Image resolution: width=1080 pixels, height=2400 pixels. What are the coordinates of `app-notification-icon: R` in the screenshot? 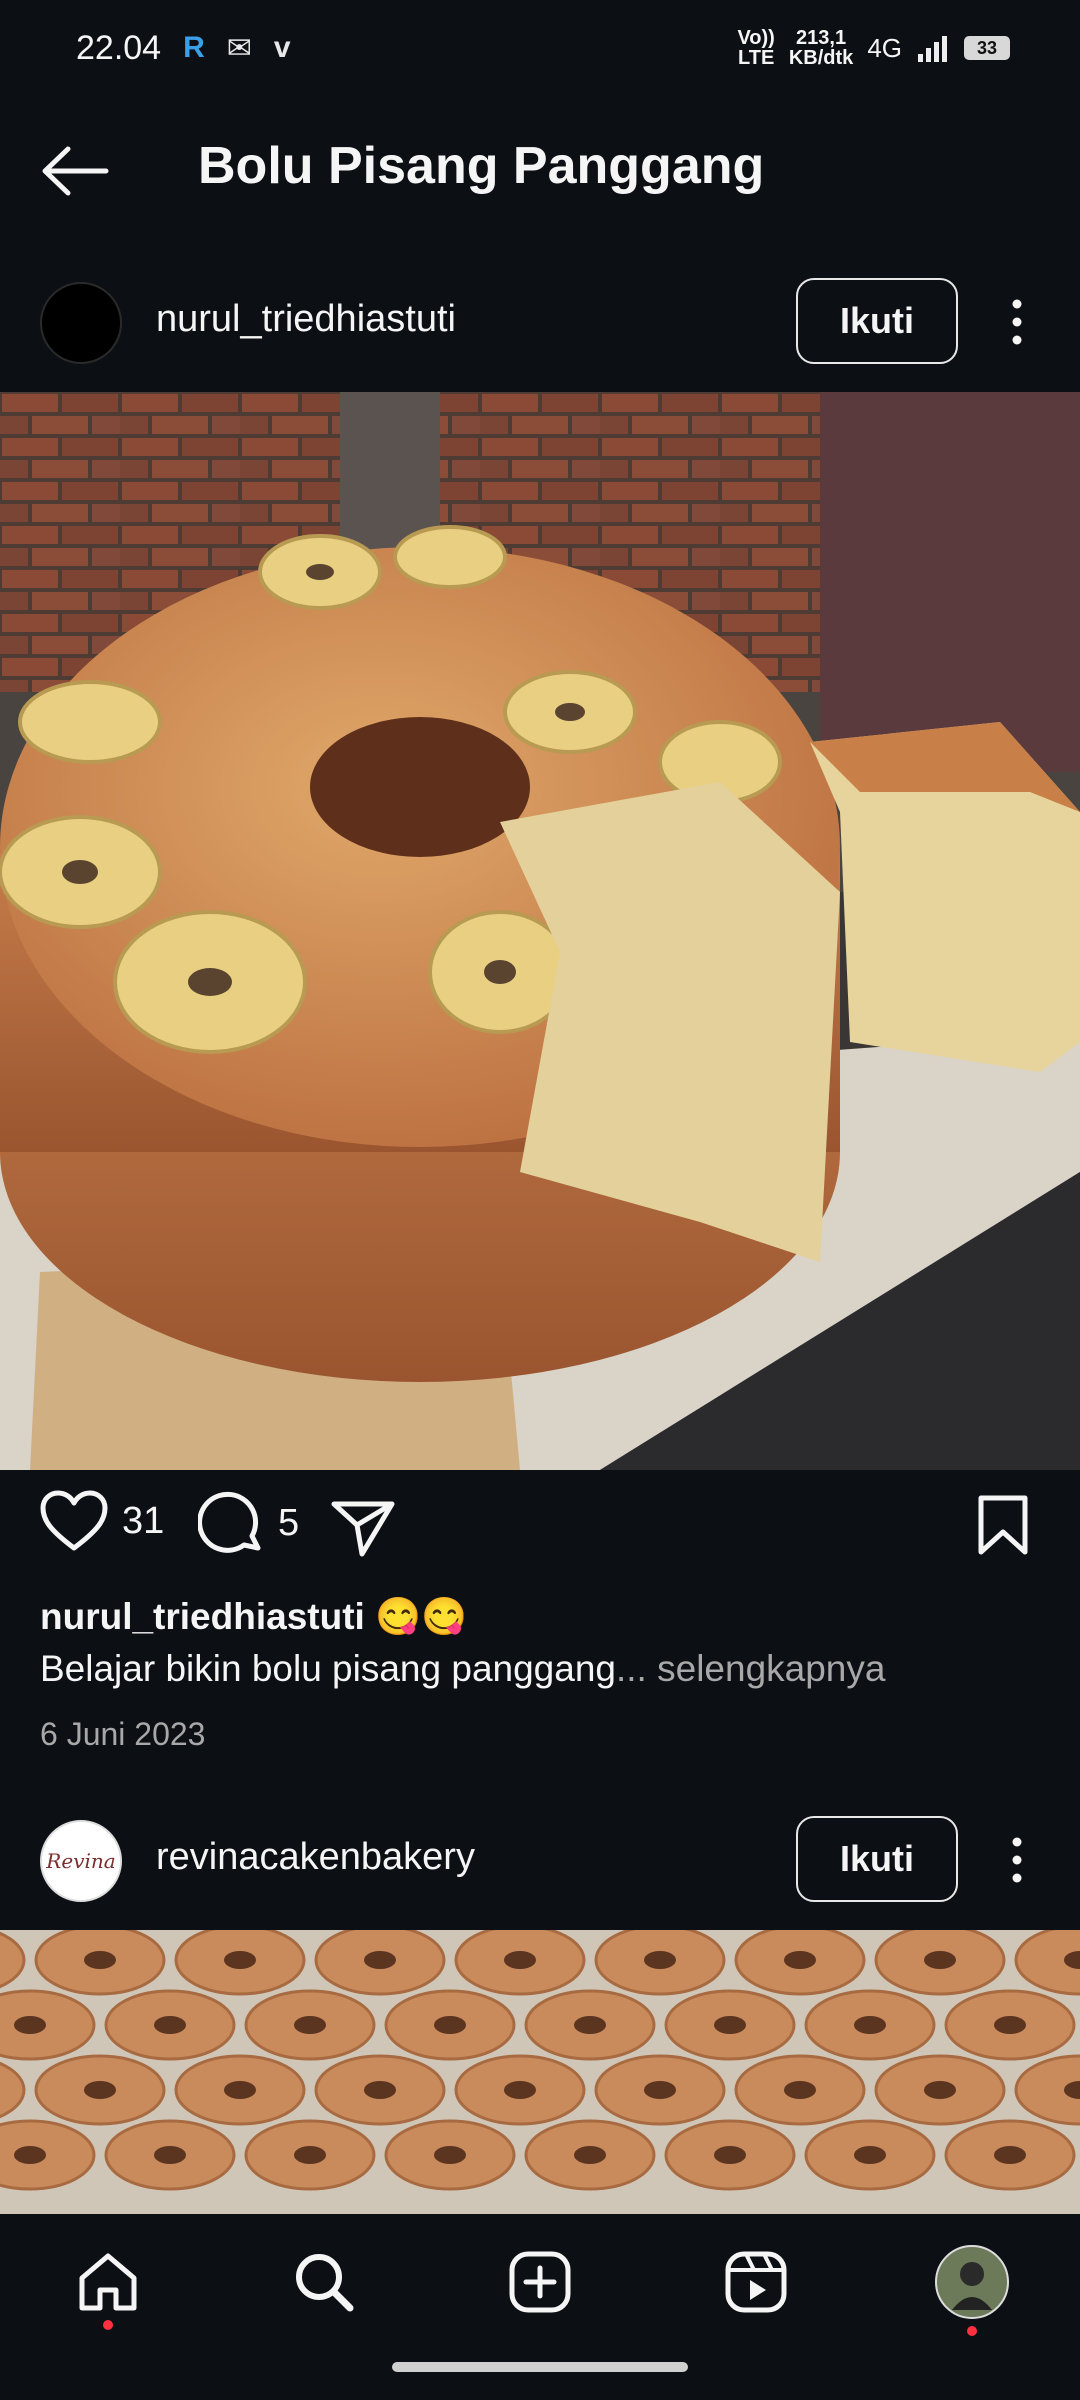 It's located at (194, 47).